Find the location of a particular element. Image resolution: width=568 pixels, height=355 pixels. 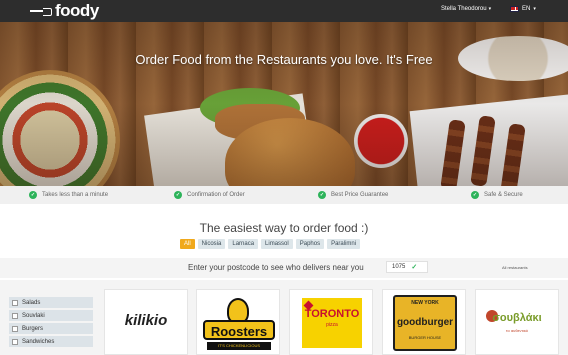

feature-item: ✓ Safe & Secure is located at coordinates (497, 195).